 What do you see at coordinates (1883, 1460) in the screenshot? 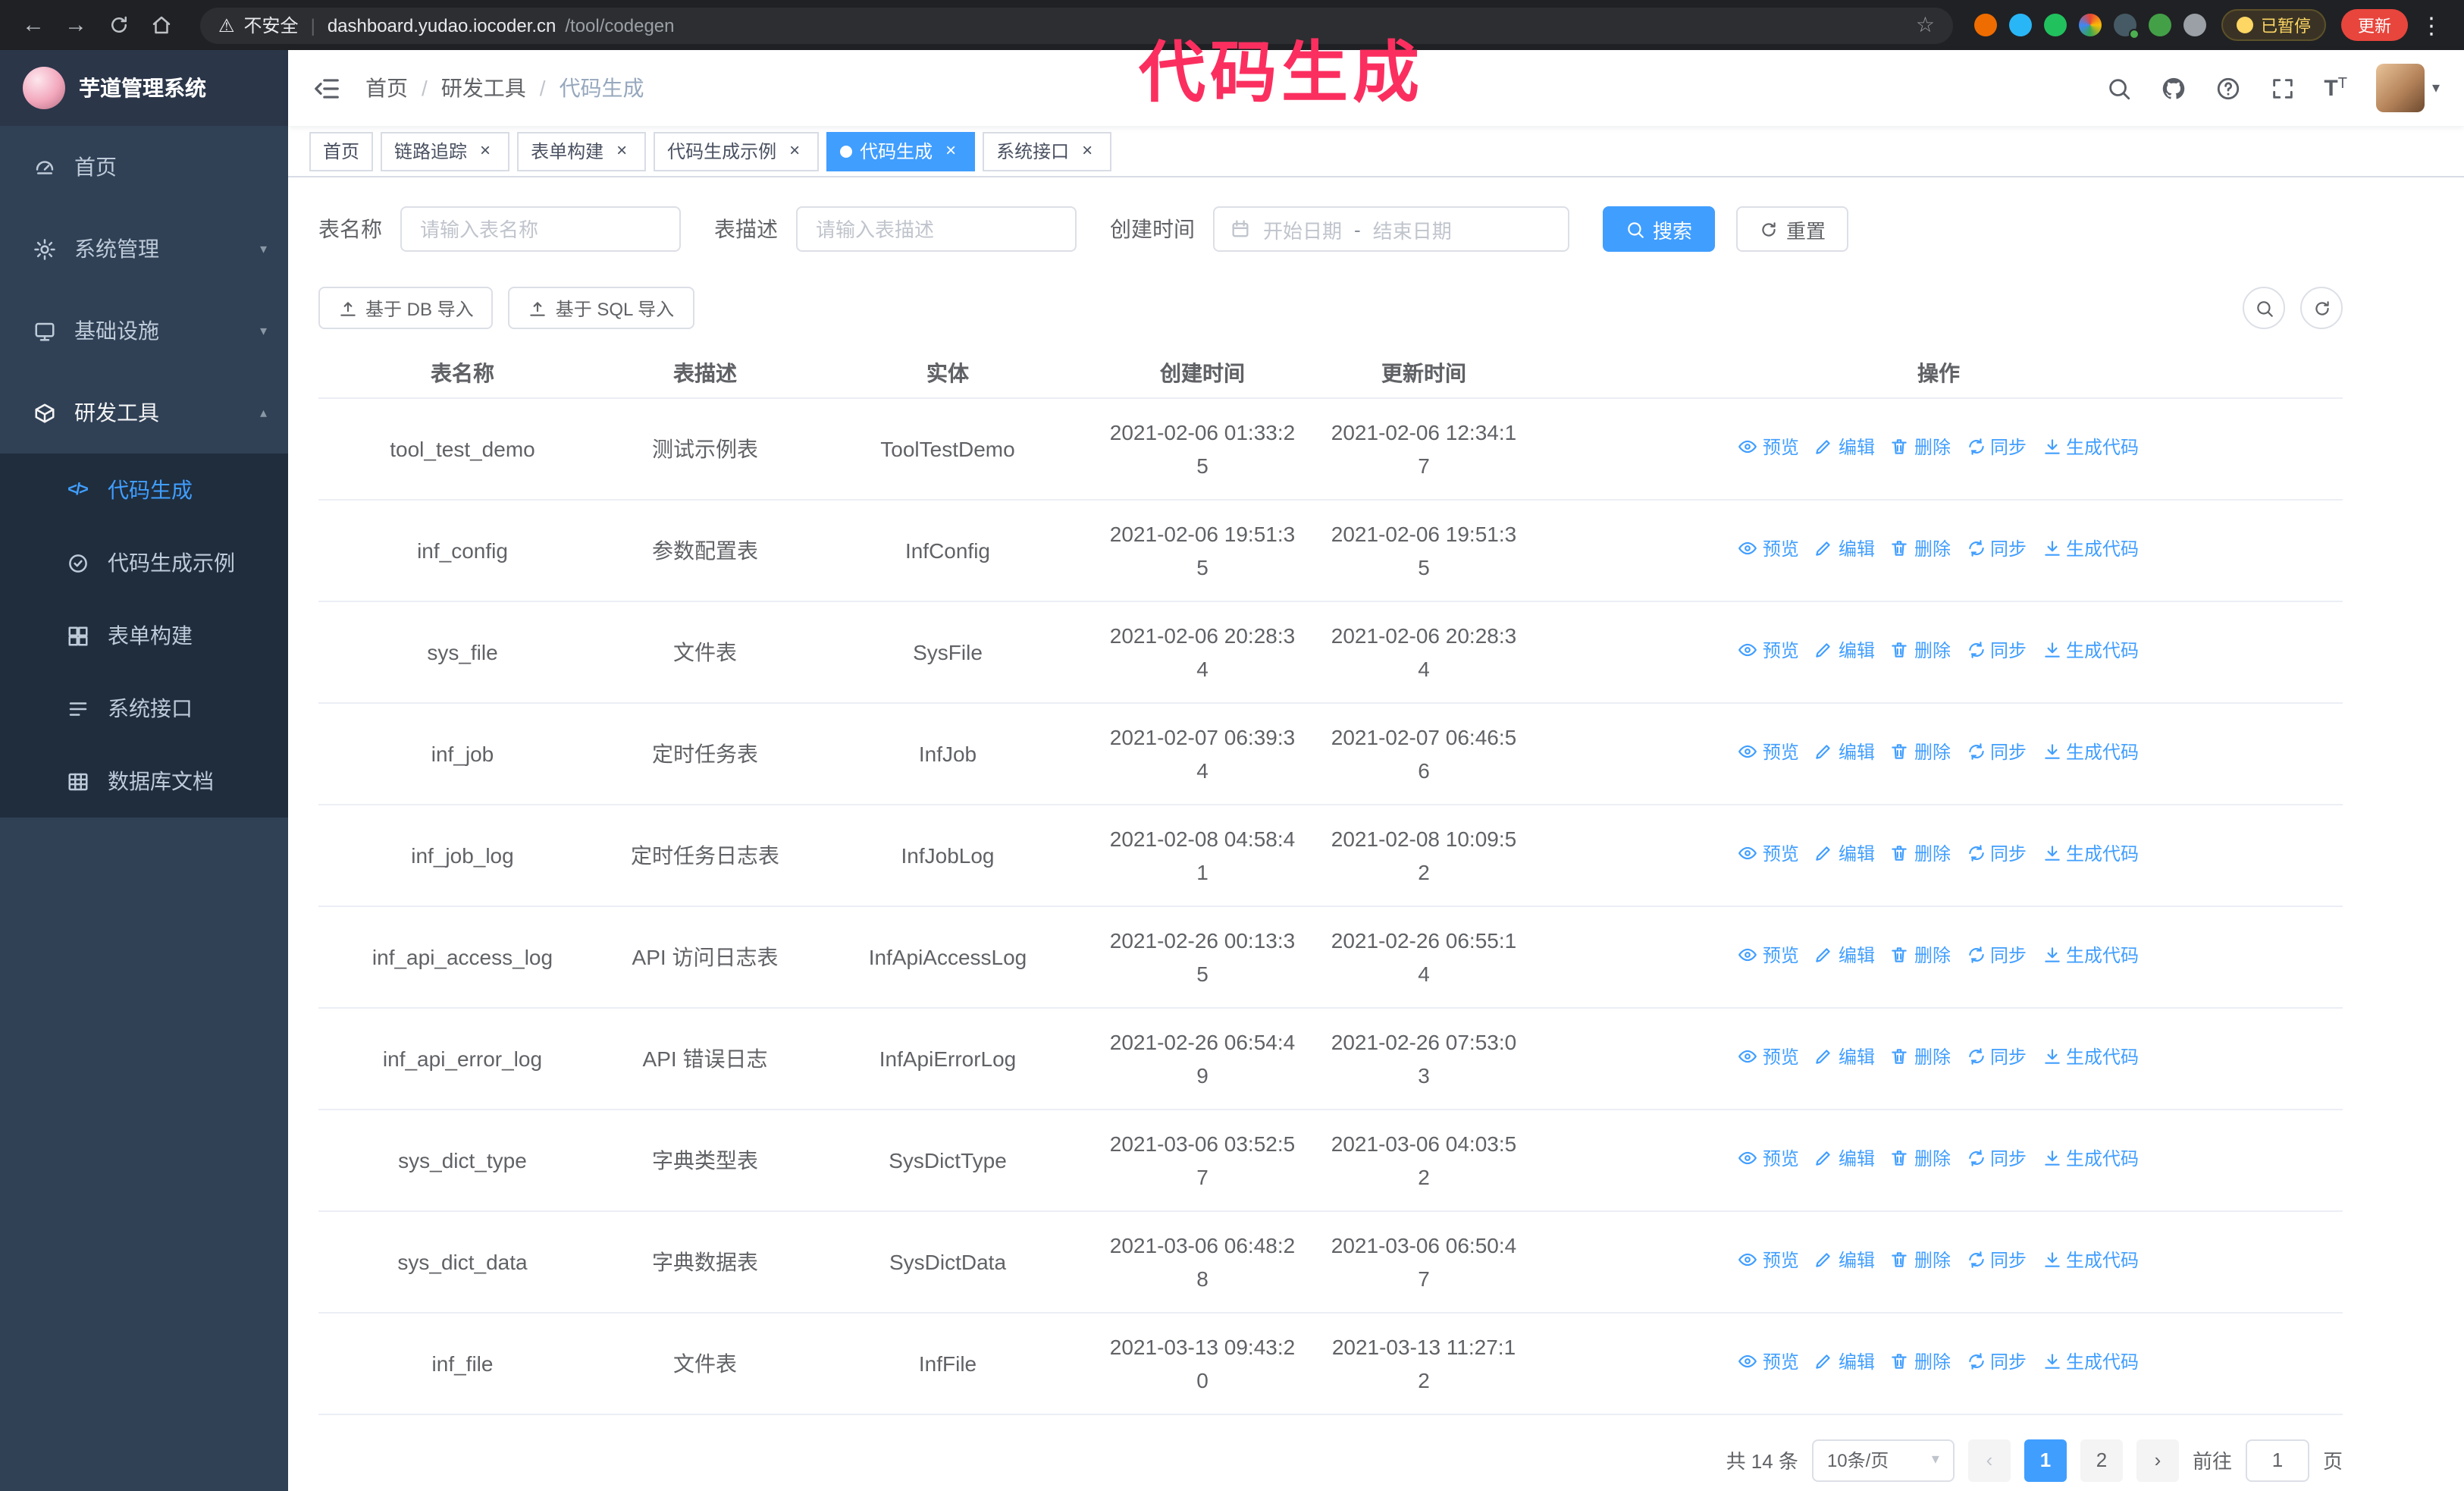
I see `page-size-select: 10条/页 ▾` at bounding box center [1883, 1460].